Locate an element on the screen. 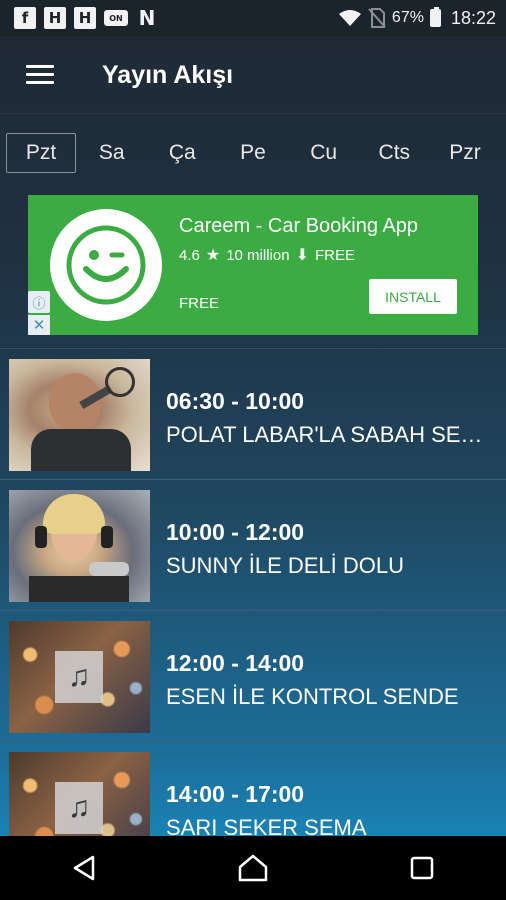 The height and width of the screenshot is (900, 506). system-status: 67% 18:22 is located at coordinates (417, 18).